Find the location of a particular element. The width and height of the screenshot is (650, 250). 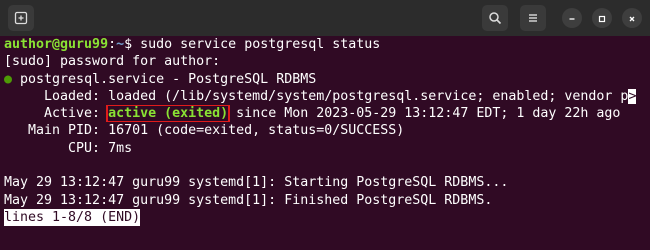

close-button is located at coordinates (632, 18).